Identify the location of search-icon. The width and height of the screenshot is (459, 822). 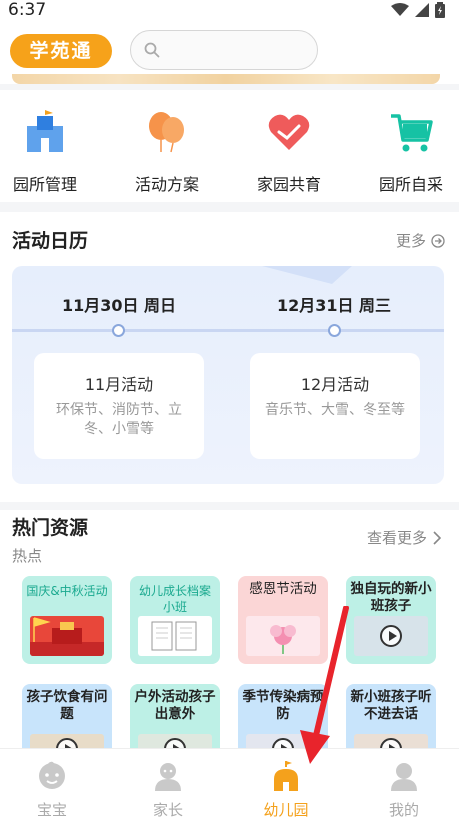
(152, 50).